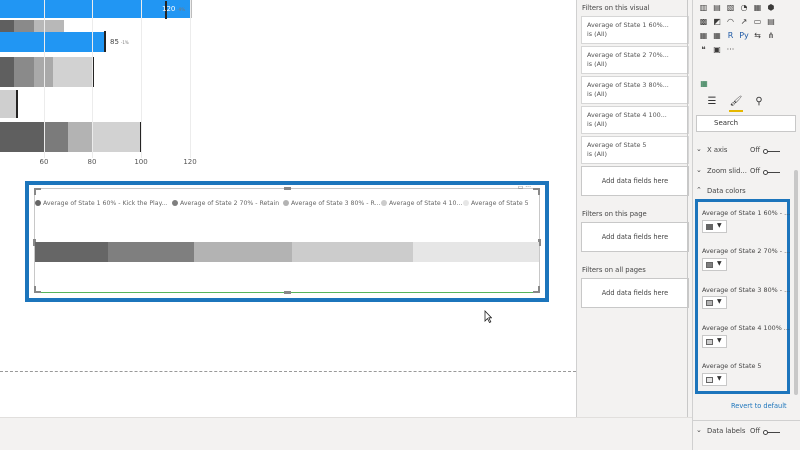 The height and width of the screenshot is (450, 800). What do you see at coordinates (17, 104) in the screenshot?
I see `target-marker` at bounding box center [17, 104].